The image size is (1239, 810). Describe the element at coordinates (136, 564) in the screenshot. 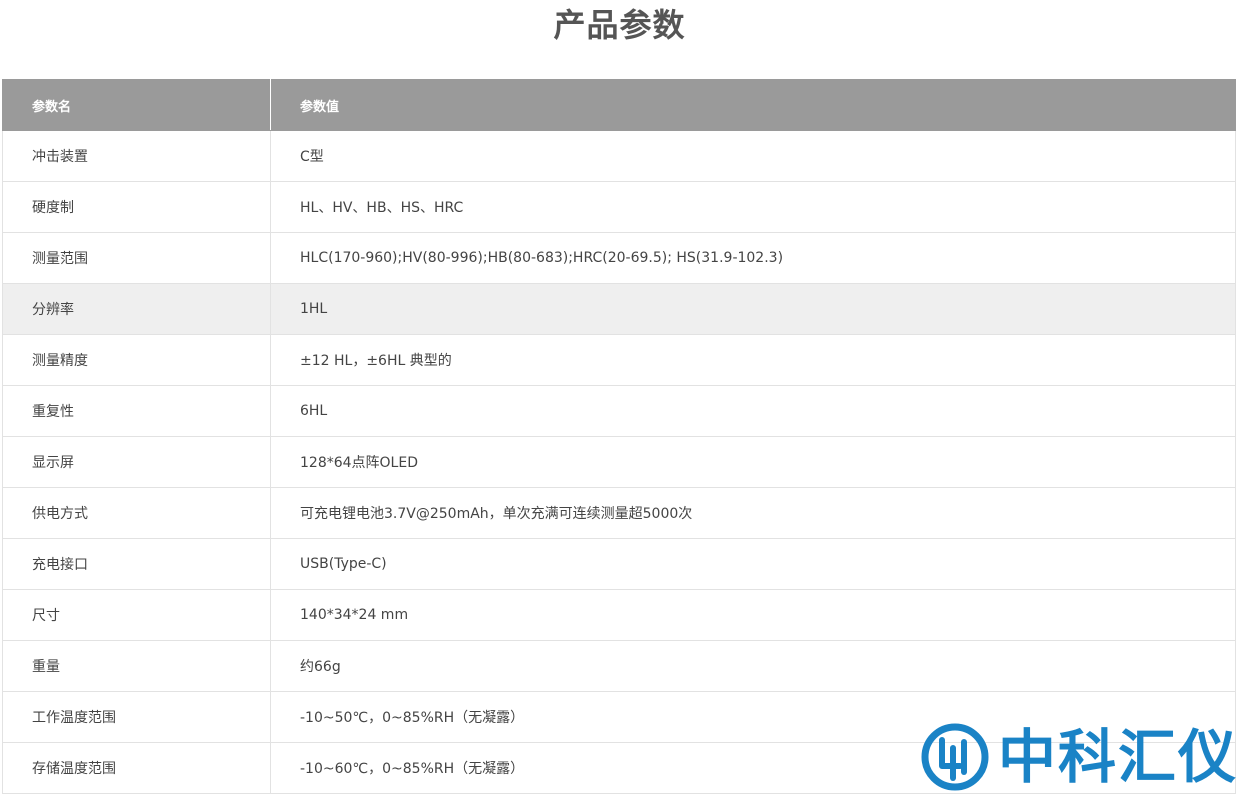

I see `param-name-cell: 充电接口` at that location.